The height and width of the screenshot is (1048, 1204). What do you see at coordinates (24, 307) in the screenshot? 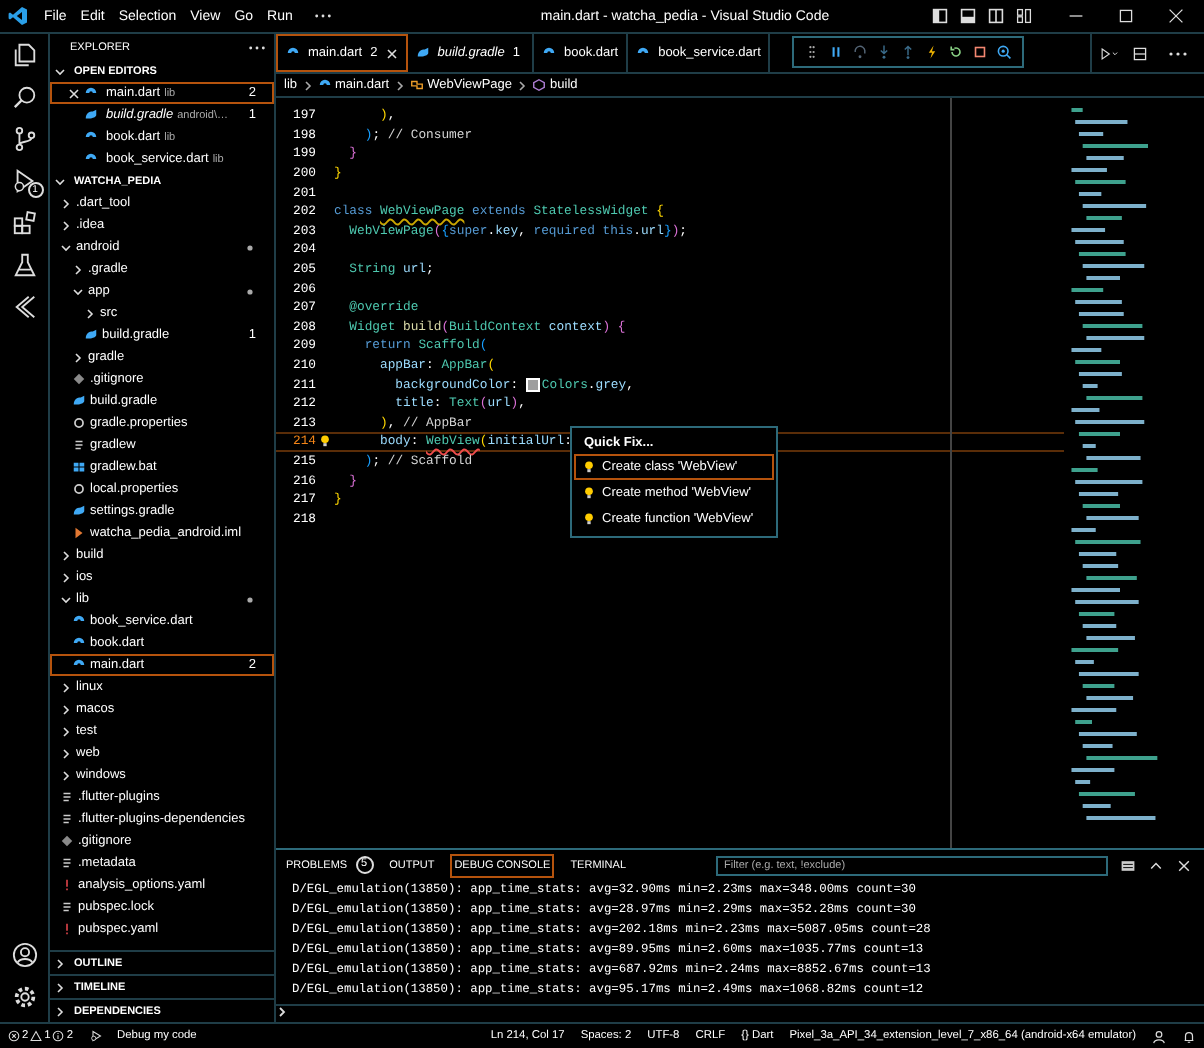
I see `chevron-stack-icon` at bounding box center [24, 307].